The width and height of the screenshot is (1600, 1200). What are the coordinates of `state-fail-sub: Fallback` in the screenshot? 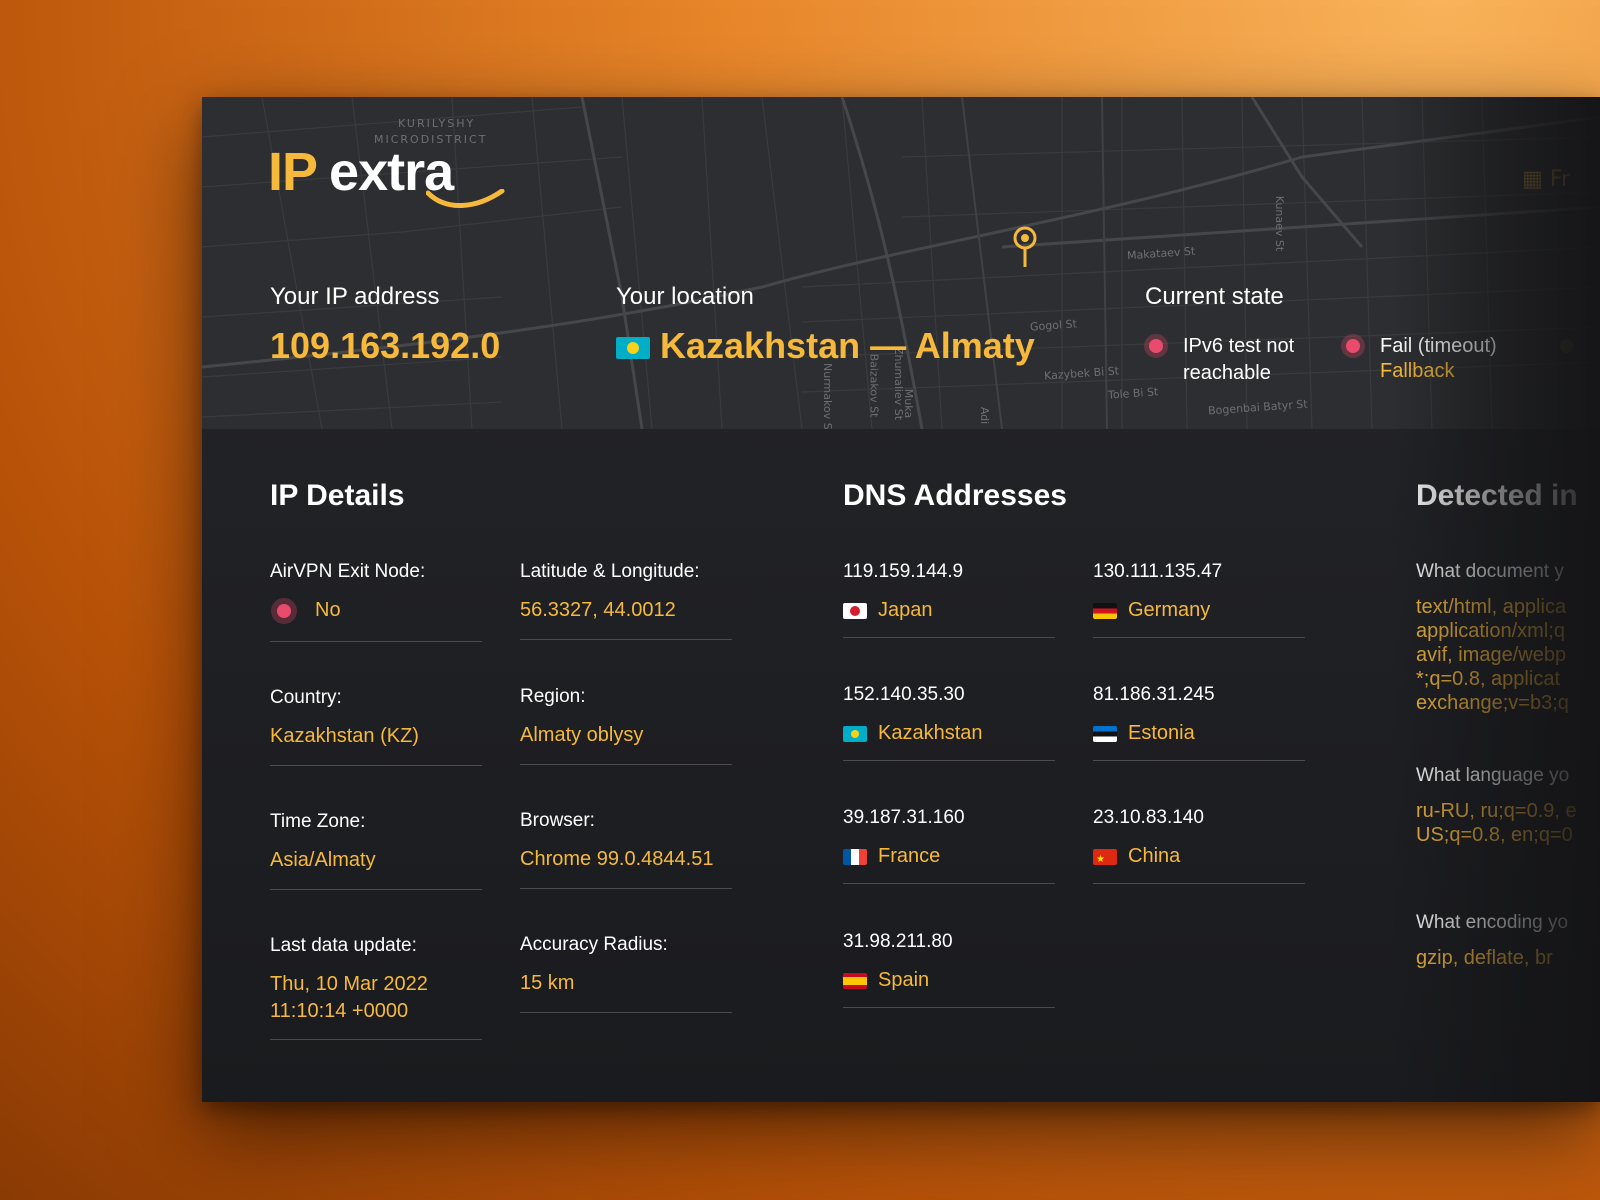 It's located at (1417, 371).